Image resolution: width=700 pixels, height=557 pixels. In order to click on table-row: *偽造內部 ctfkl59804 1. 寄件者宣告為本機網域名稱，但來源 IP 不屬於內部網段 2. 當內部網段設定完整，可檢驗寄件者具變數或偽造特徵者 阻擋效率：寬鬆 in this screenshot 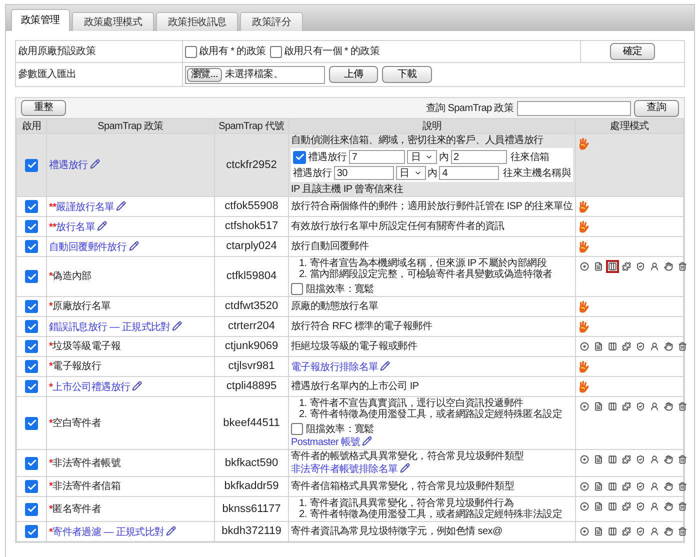, I will do `click(350, 276)`.